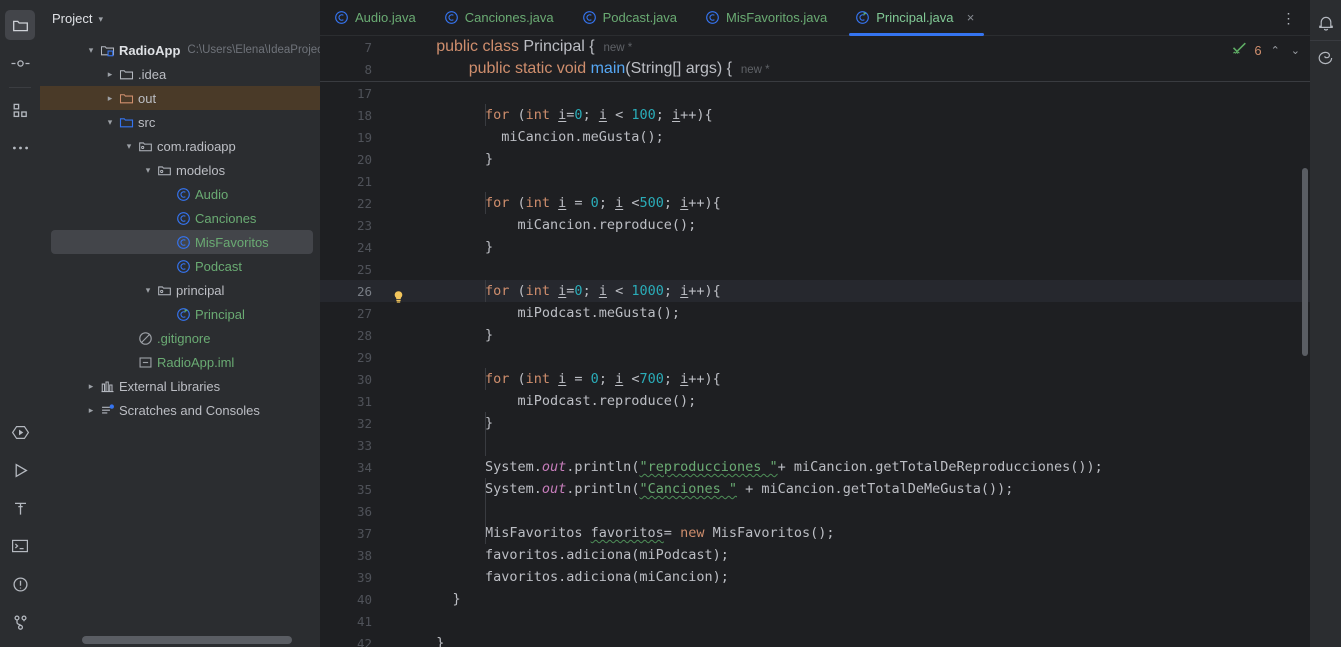 This screenshot has width=1341, height=647. I want to click on notifications-bell-icon, so click(1326, 23).